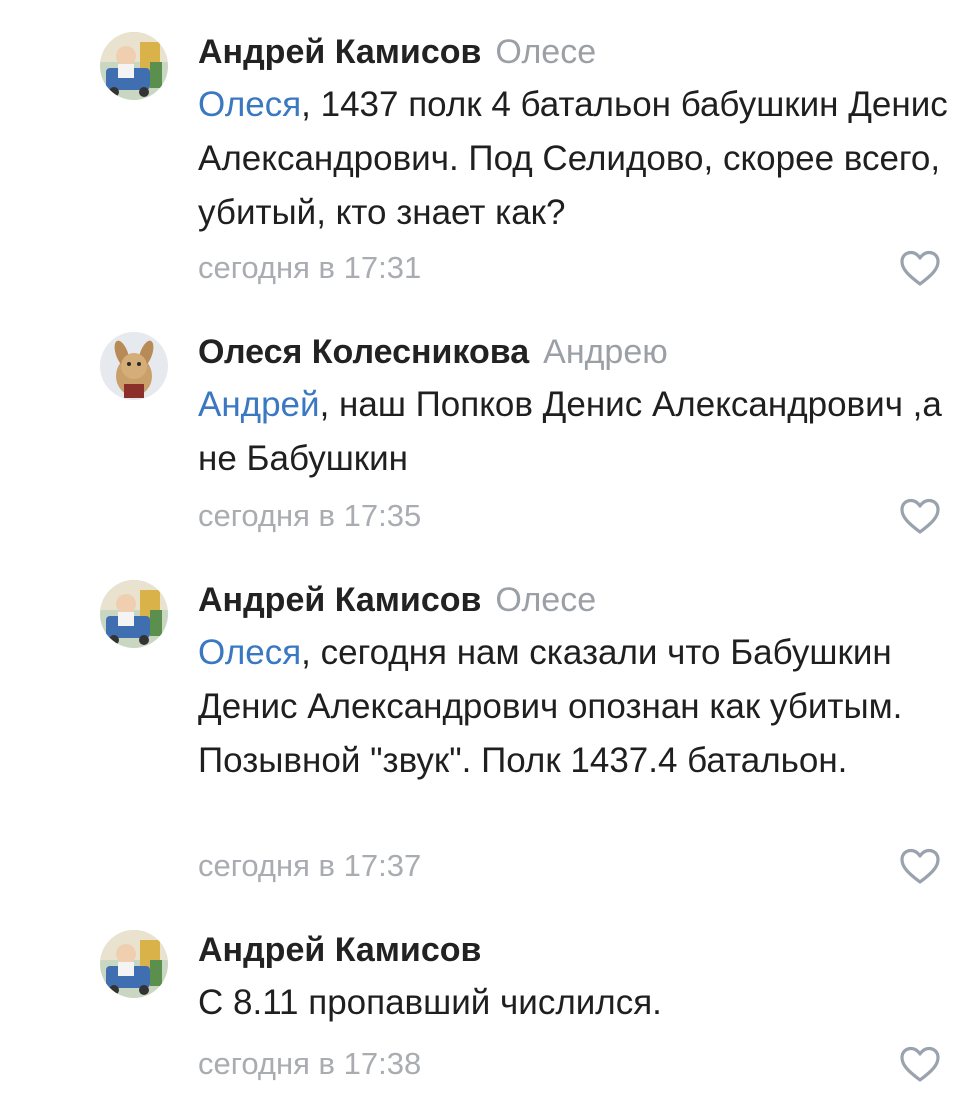 Image resolution: width=977 pixels, height=1111 pixels. I want to click on timestamp: сегодня в 17:37, so click(309, 866).